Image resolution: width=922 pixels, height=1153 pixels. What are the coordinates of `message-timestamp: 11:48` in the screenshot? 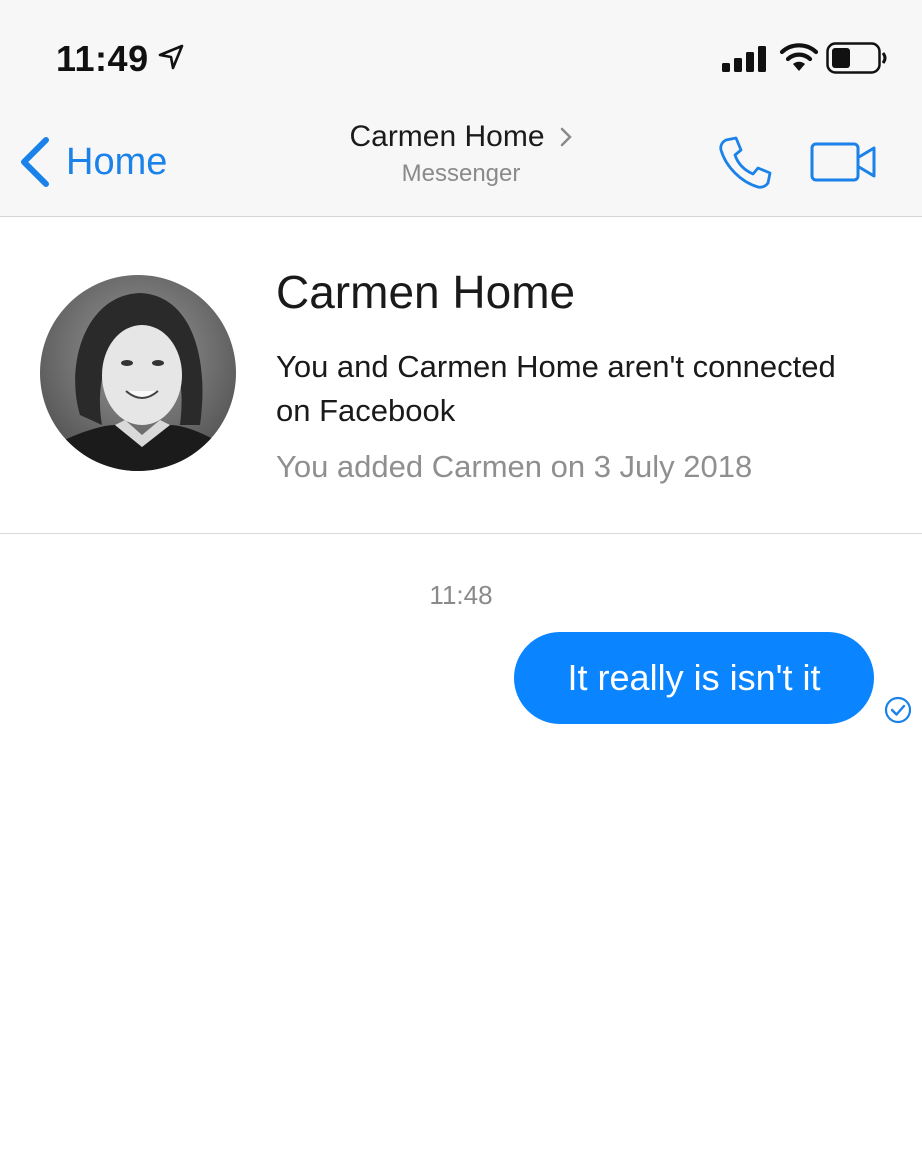 It's located at (461, 595).